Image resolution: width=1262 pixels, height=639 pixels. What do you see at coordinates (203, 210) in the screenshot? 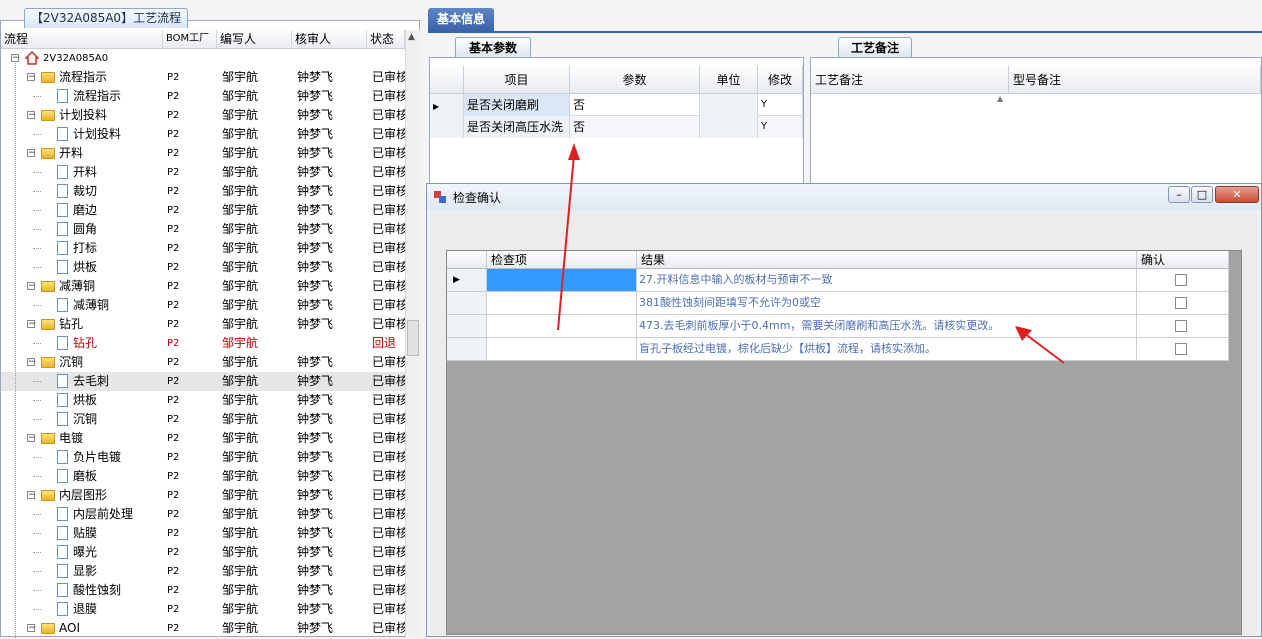
I see `tree-node-step: 磨边 P2 邹宇航 钟梦飞 已审核` at bounding box center [203, 210].